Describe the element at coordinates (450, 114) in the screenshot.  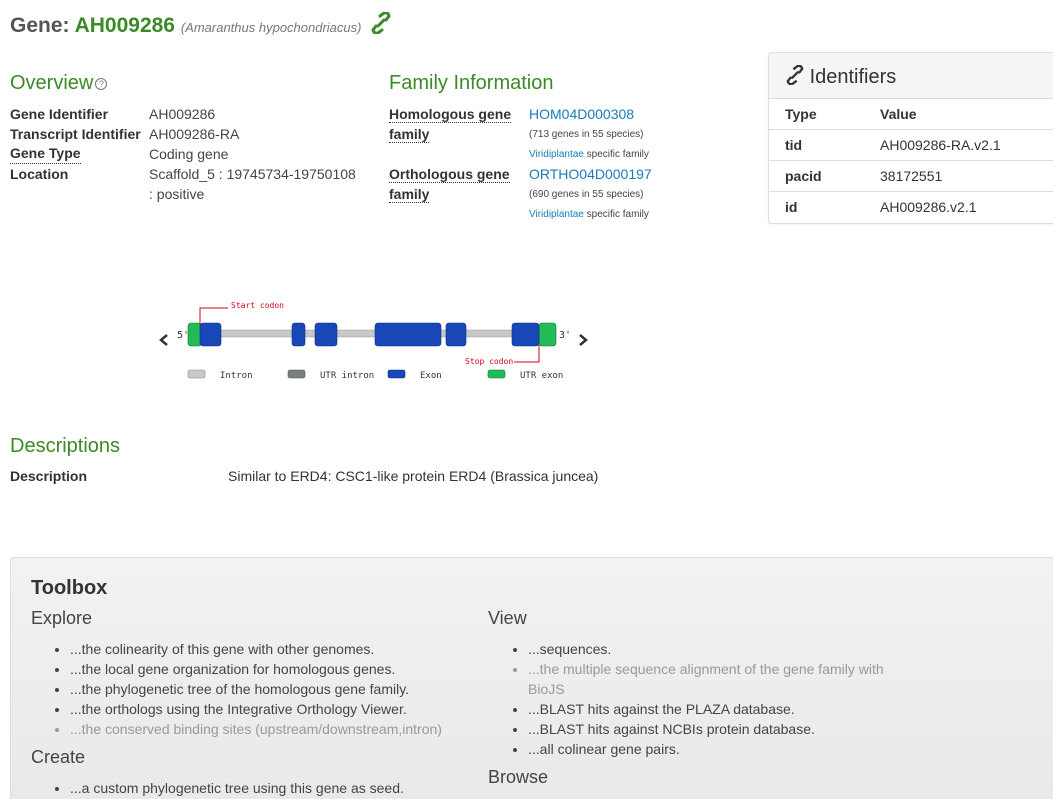
I see `homologous-label-line1: Homologous gene` at that location.